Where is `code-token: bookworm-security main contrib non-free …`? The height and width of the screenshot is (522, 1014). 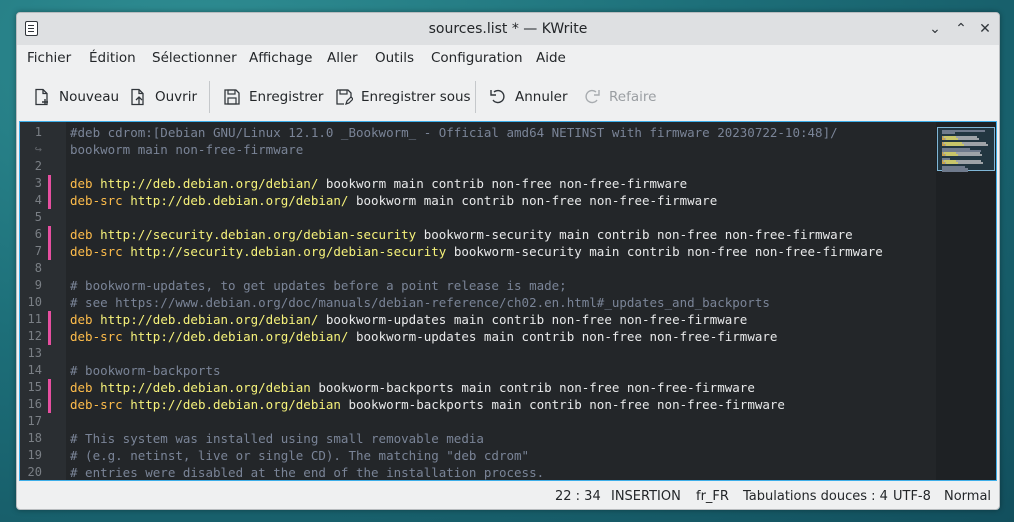 code-token: bookworm-security main contrib non-free … is located at coordinates (634, 234).